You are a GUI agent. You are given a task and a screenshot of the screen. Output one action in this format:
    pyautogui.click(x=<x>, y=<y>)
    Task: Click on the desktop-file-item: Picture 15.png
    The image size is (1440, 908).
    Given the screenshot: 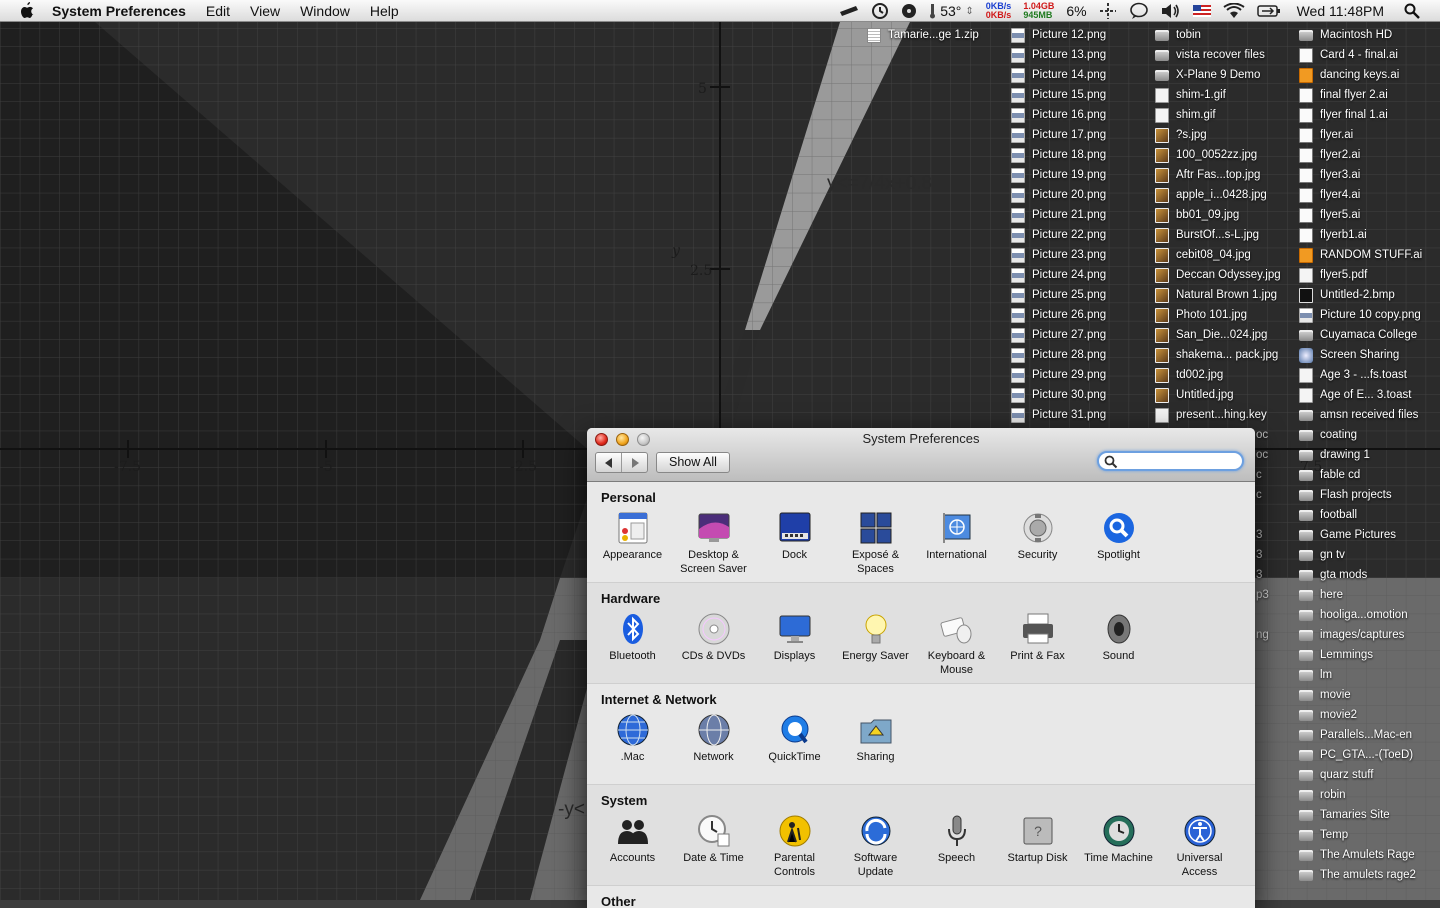 What is the action you would take?
    pyautogui.click(x=1058, y=95)
    